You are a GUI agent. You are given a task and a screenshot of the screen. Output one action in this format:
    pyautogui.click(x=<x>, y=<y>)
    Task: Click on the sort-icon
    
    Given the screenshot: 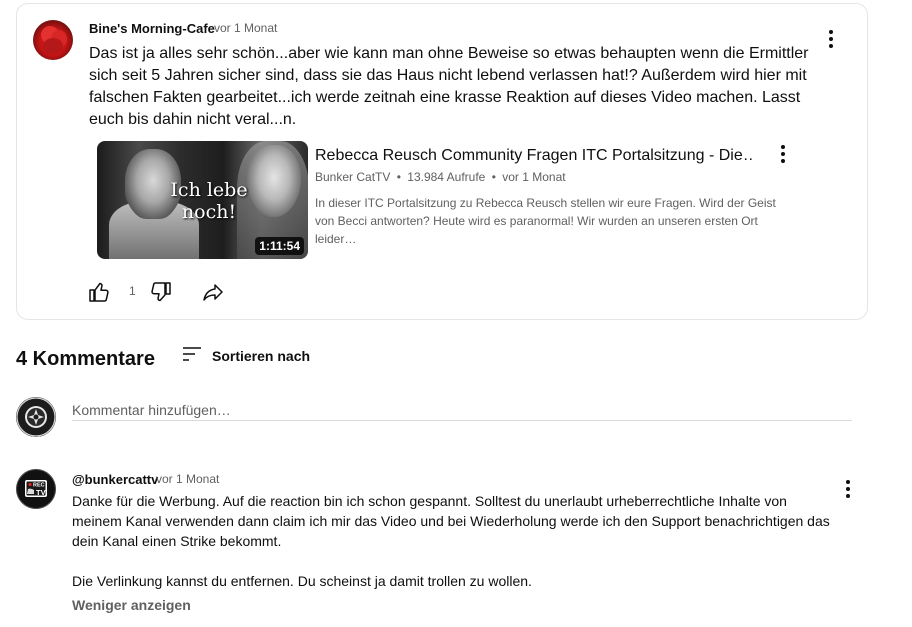 What is the action you would take?
    pyautogui.click(x=192, y=356)
    